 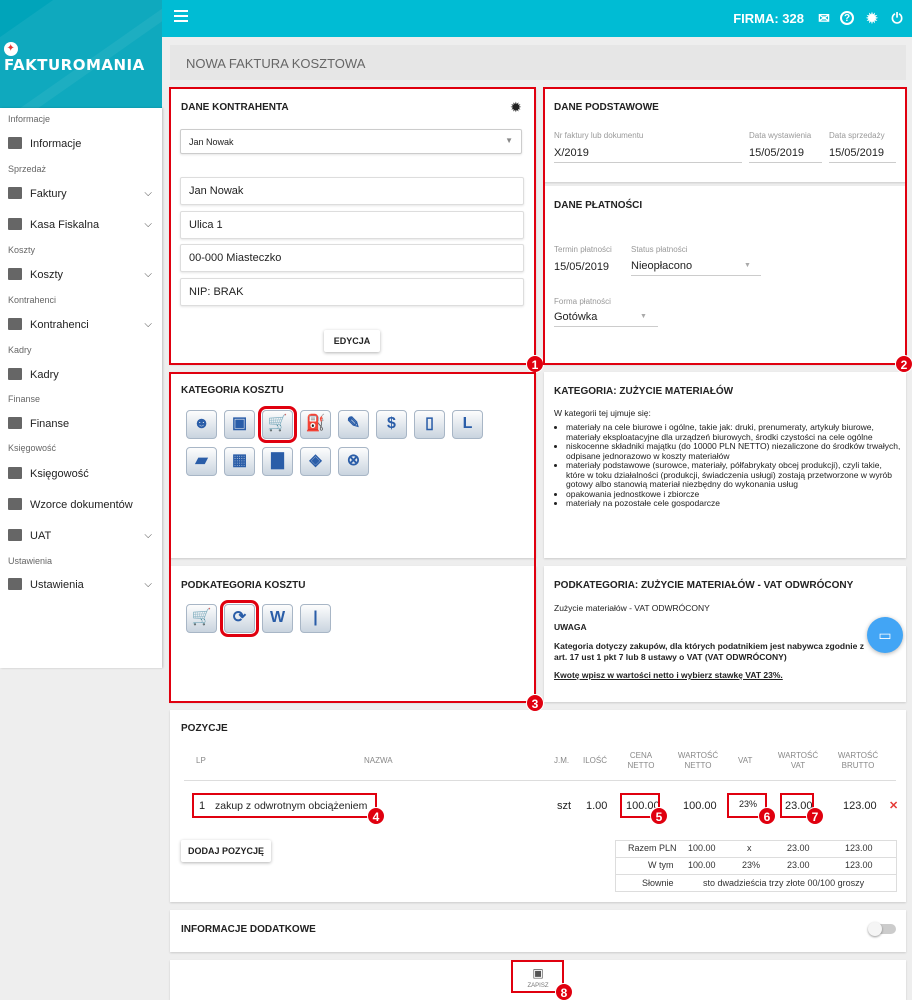 What do you see at coordinates (903, 364) in the screenshot?
I see `badge-2: 2` at bounding box center [903, 364].